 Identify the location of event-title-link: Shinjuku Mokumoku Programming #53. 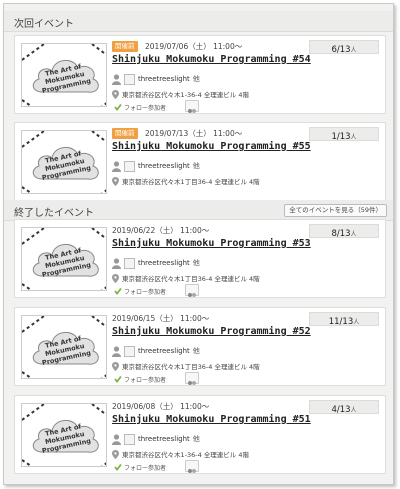
(211, 243).